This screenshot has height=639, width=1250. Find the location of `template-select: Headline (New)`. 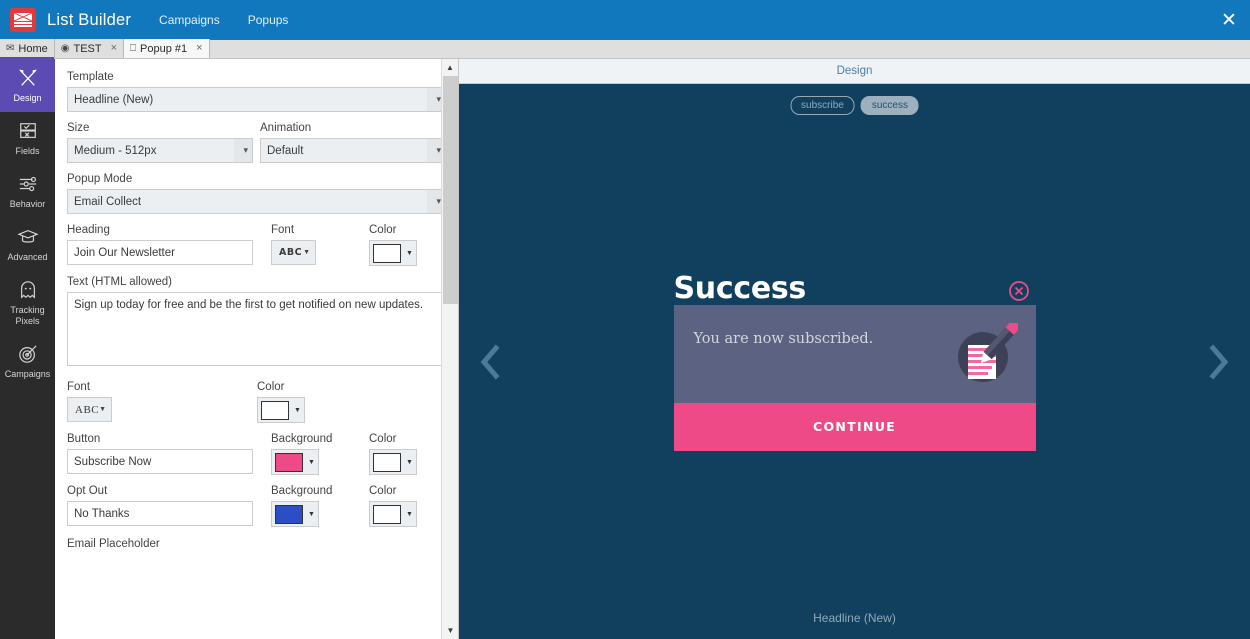

template-select: Headline (New) is located at coordinates (256, 99).